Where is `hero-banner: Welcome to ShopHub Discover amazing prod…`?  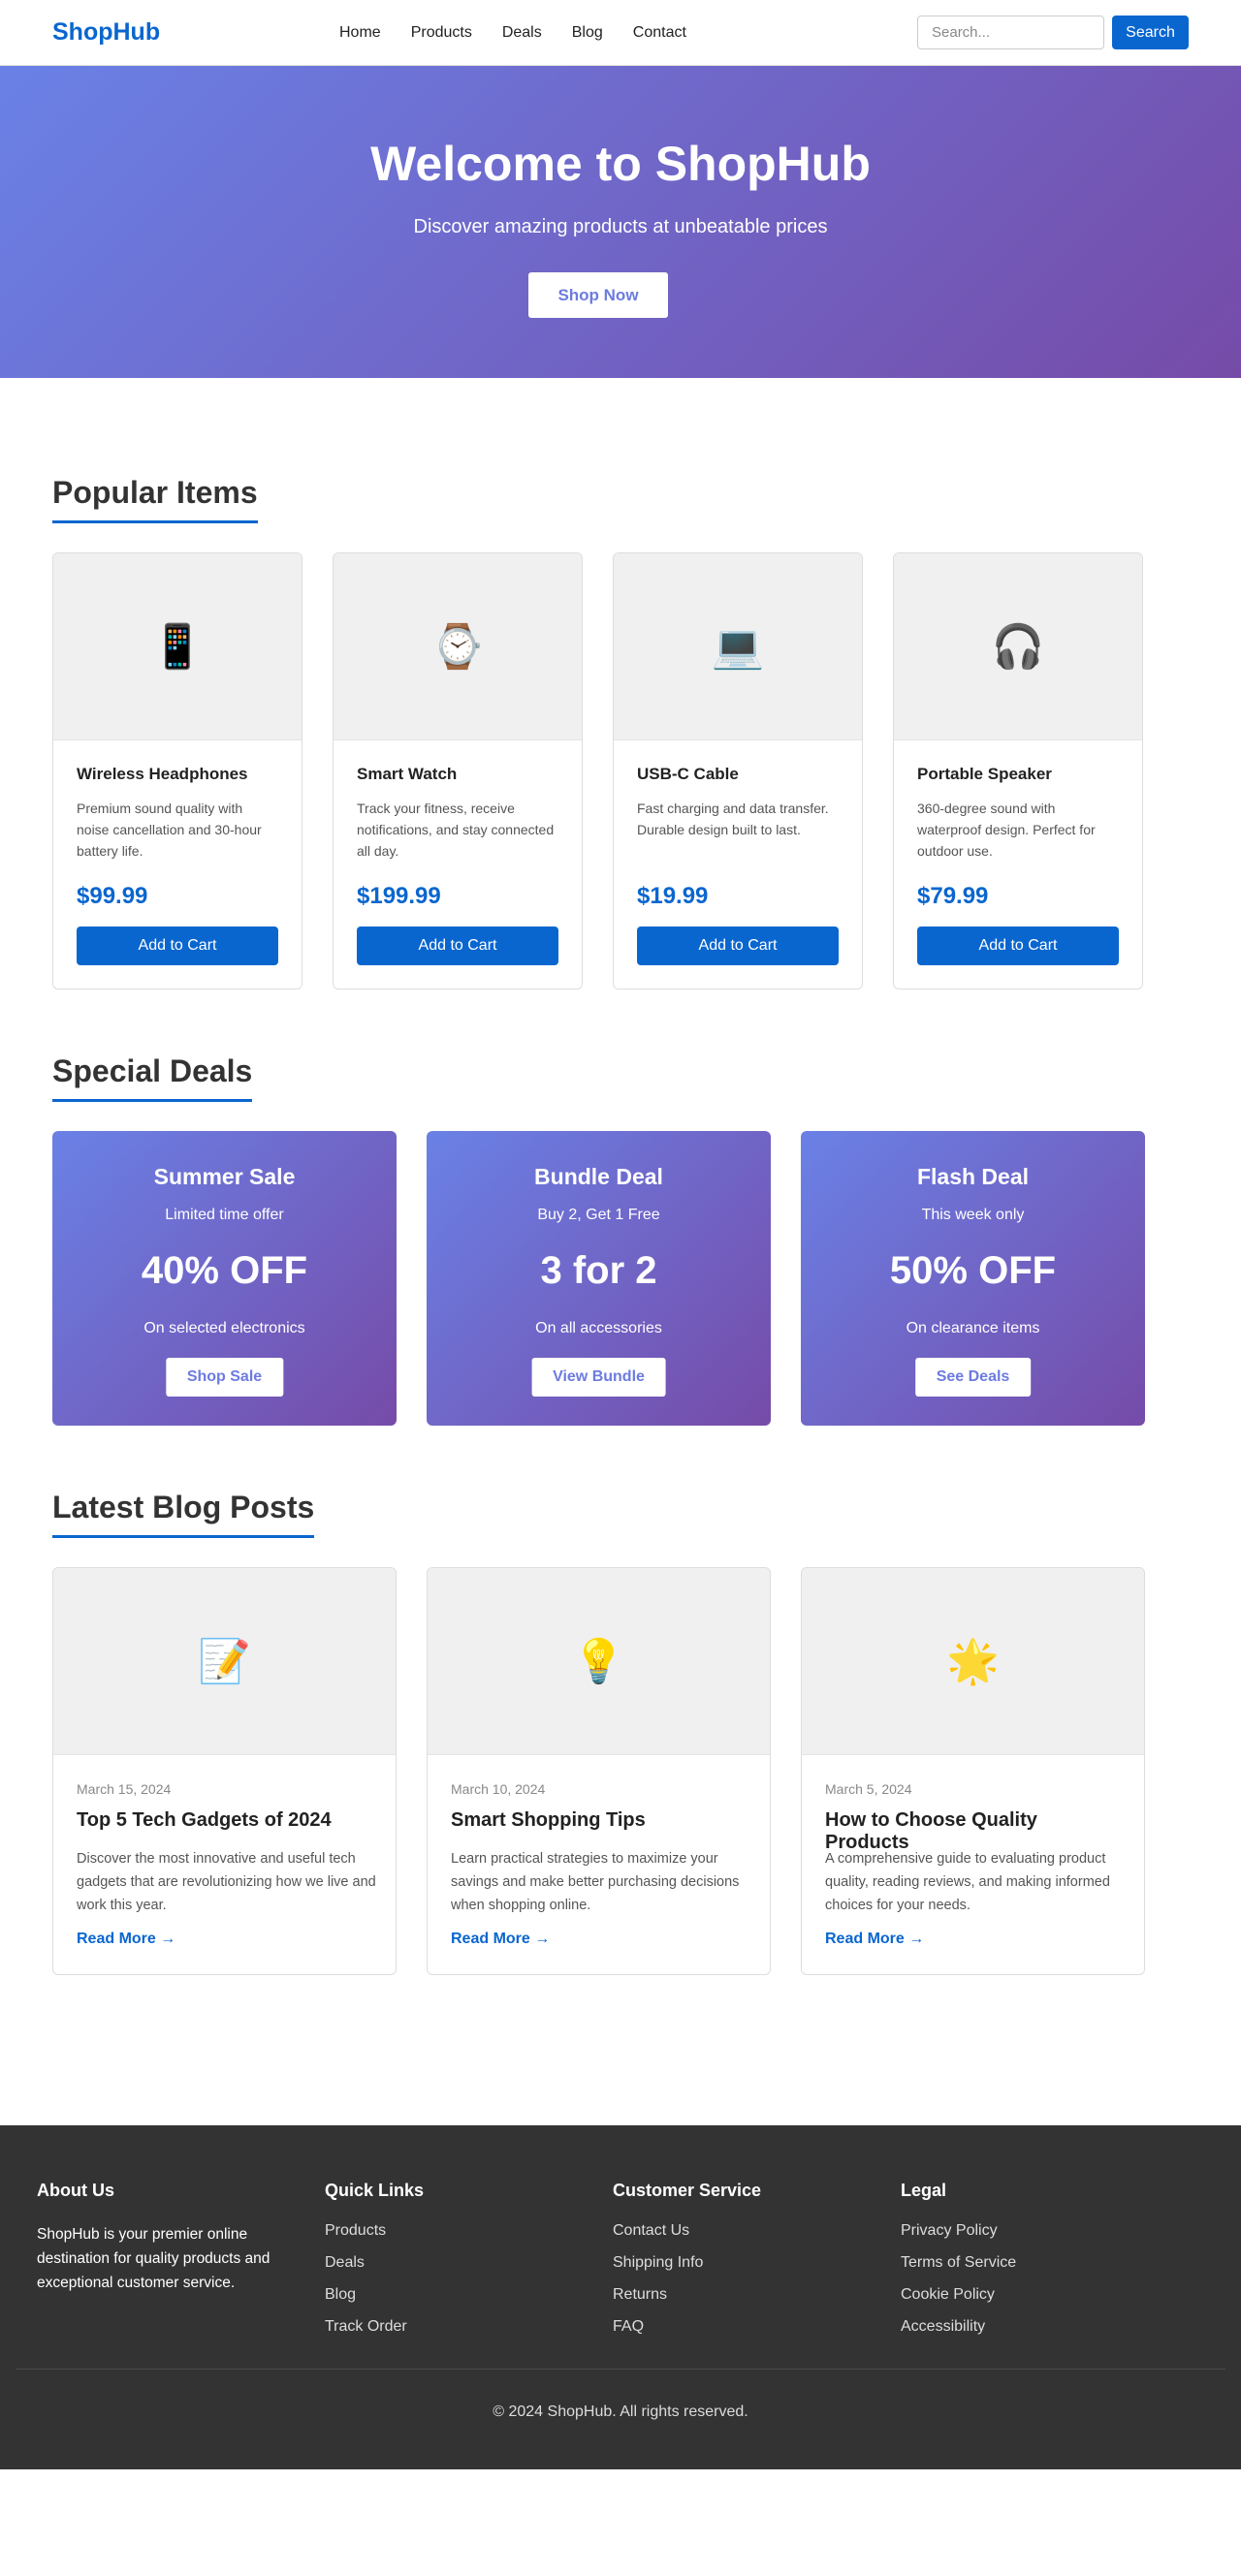 hero-banner: Welcome to ShopHub Discover amazing prod… is located at coordinates (620, 222).